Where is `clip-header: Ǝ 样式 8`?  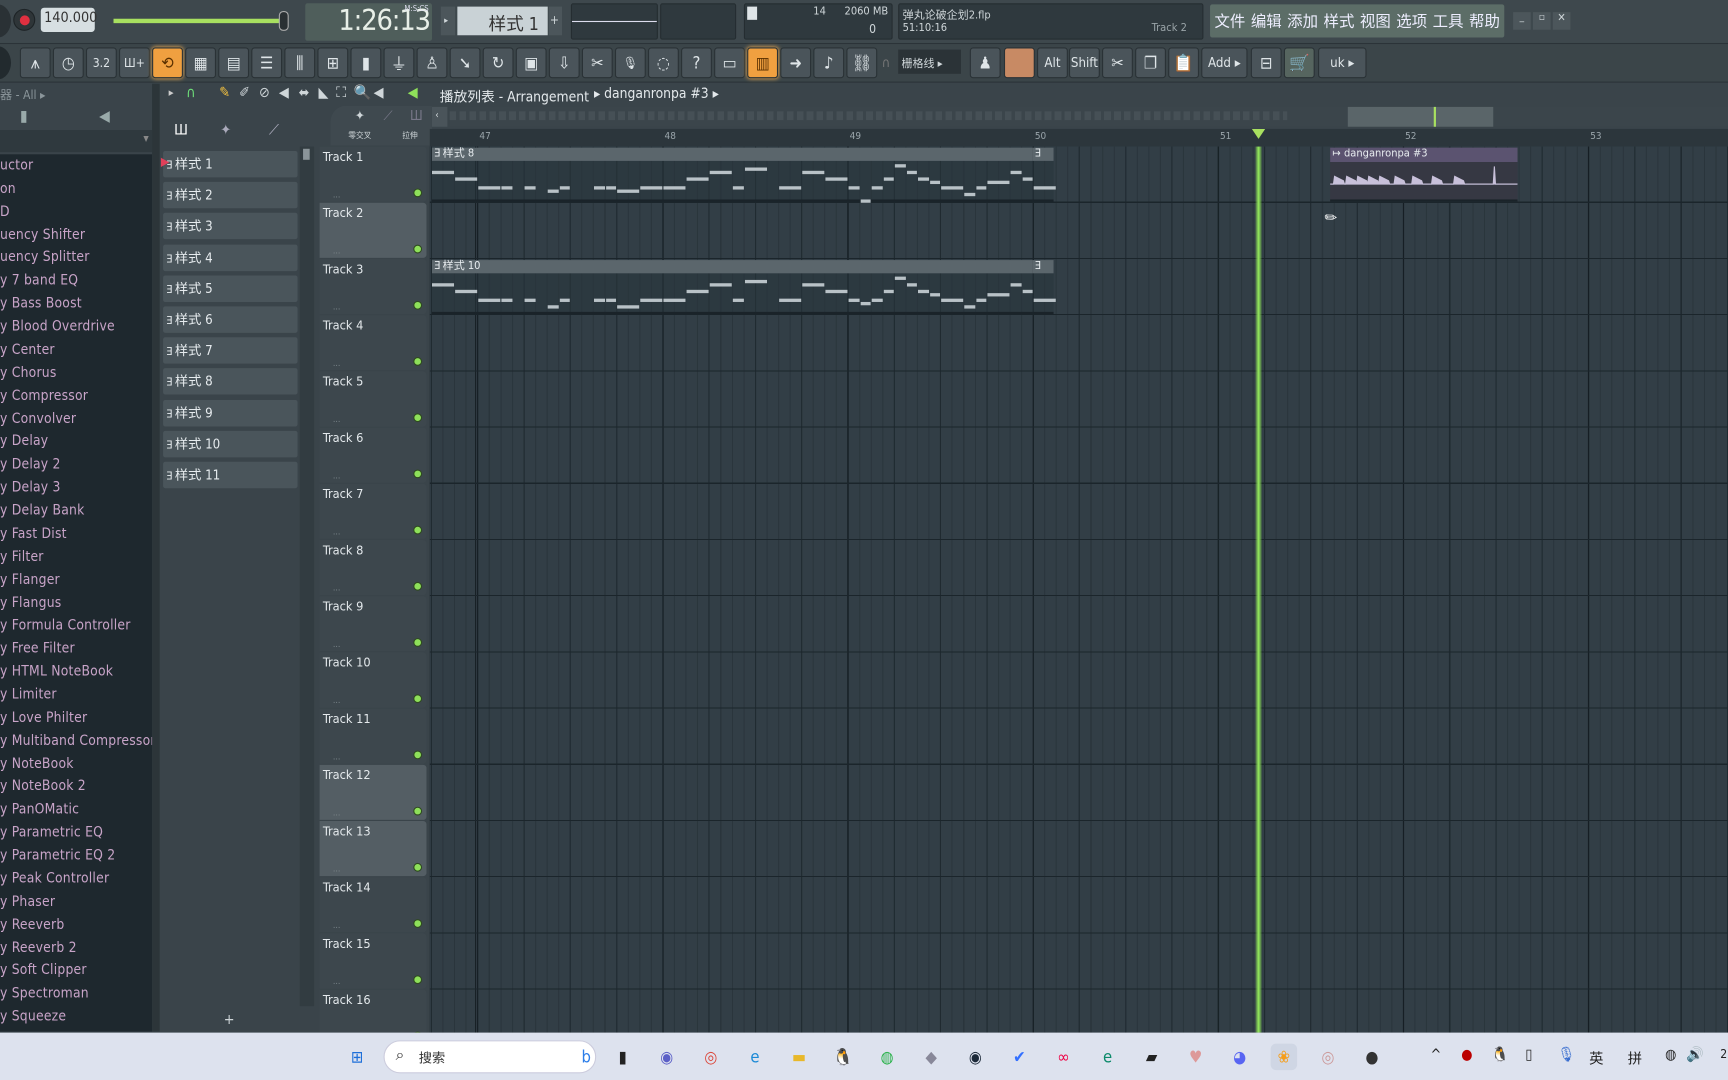
clip-header: Ǝ 样式 8 is located at coordinates (732, 154).